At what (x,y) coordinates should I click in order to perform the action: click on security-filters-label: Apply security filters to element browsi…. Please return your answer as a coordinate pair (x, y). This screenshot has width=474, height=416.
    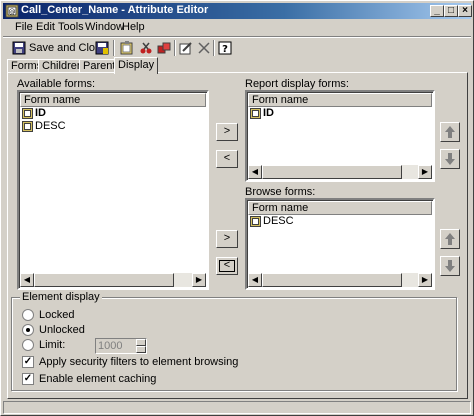
    Looking at the image, I should click on (139, 362).